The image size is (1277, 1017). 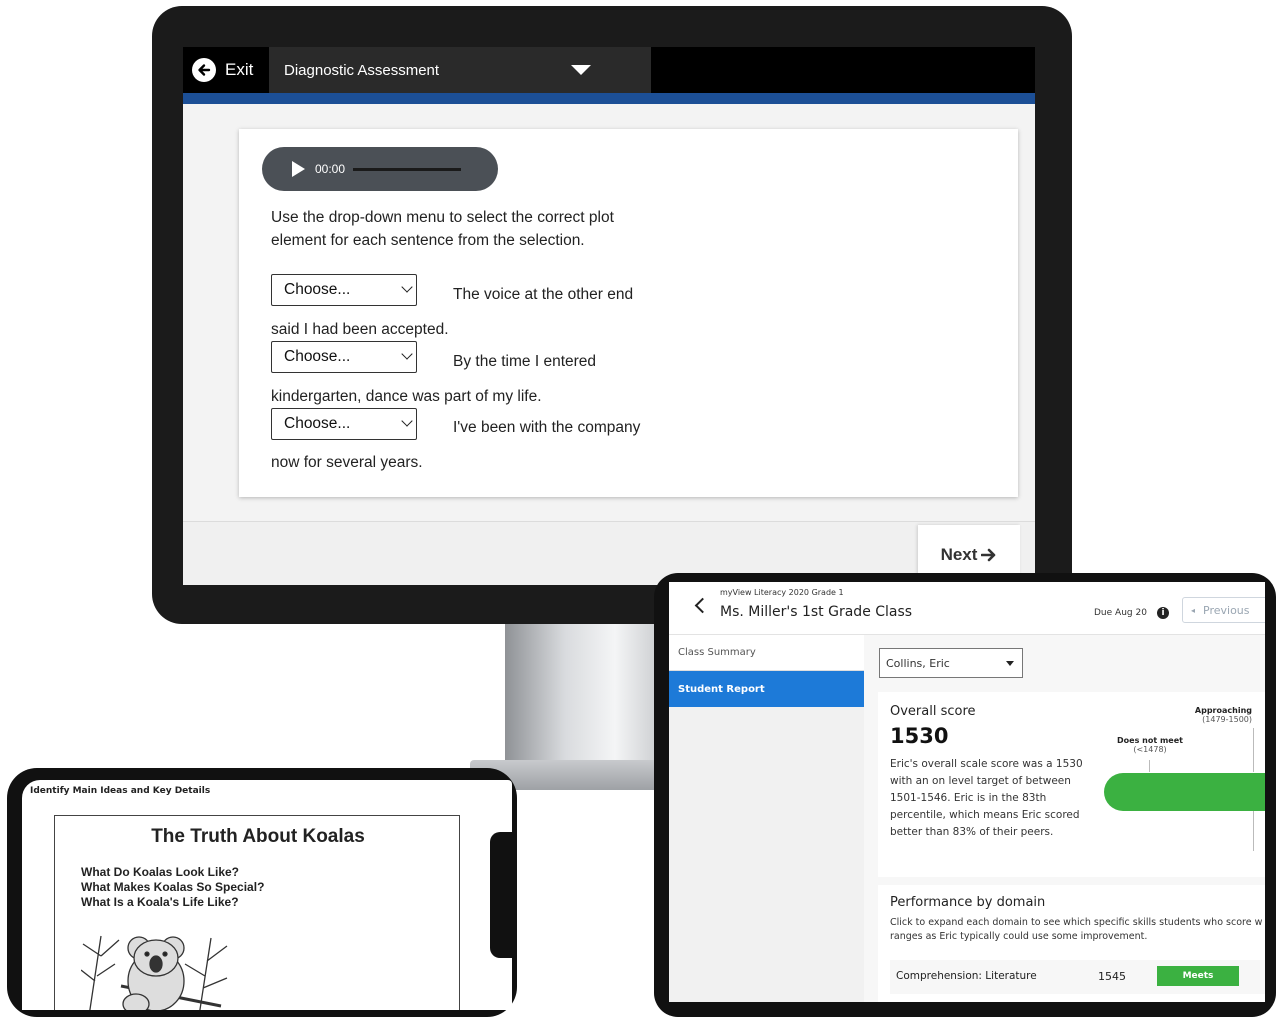 I want to click on lesson-header: Identify Main Ideas and Key Details, so click(x=120, y=791).